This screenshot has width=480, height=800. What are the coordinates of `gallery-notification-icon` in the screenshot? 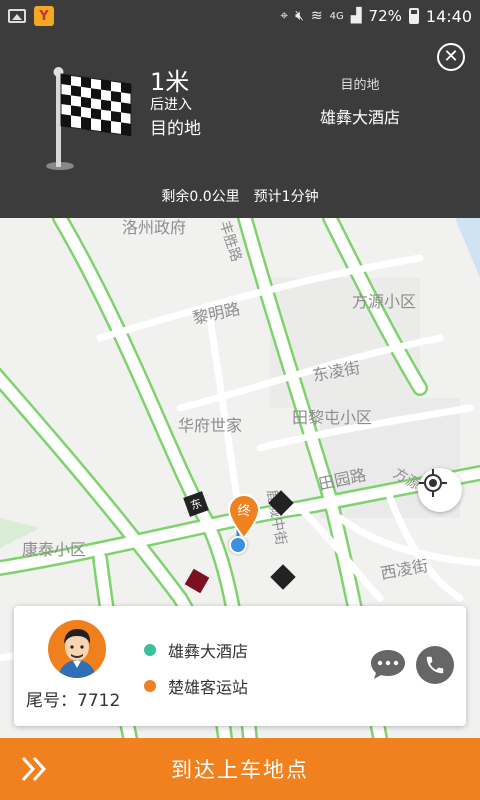 It's located at (17, 16).